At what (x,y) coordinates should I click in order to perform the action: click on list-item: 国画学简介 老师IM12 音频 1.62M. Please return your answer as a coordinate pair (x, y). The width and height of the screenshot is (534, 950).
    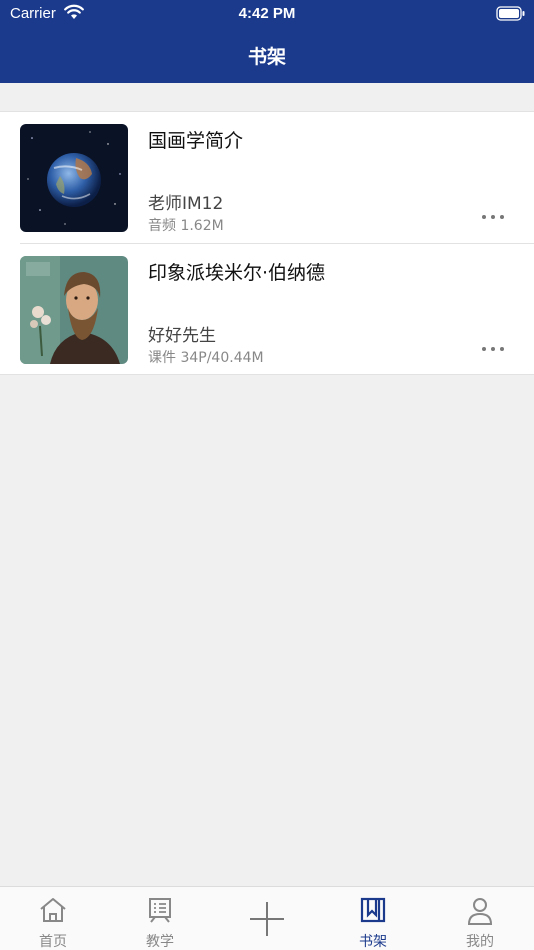
    Looking at the image, I should click on (267, 177).